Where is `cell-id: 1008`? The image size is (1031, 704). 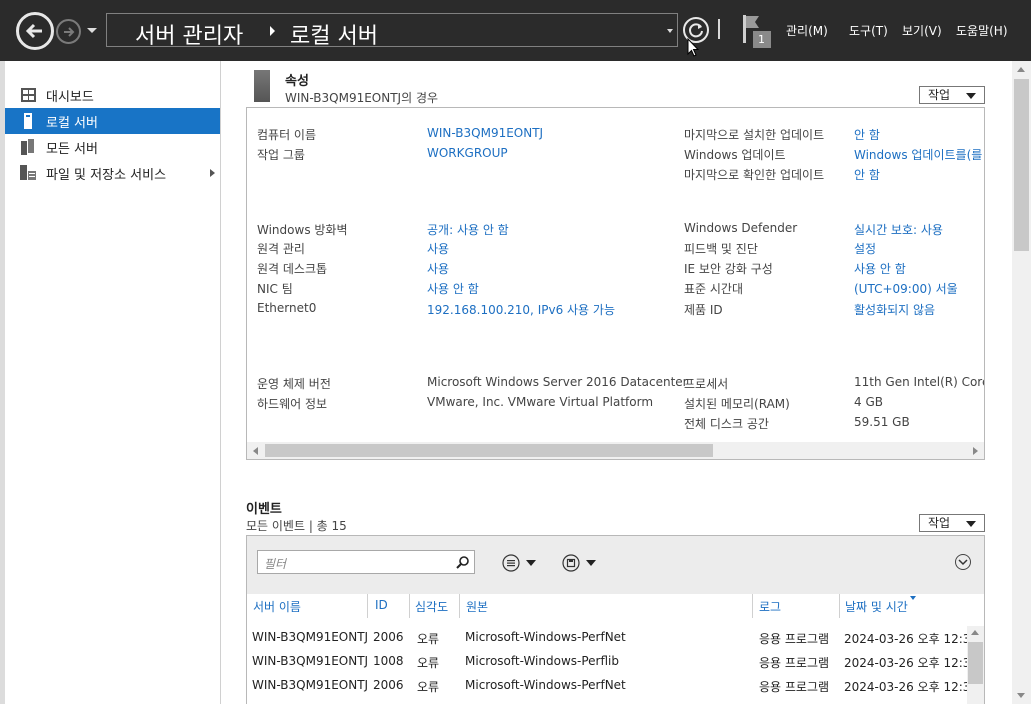 cell-id: 1008 is located at coordinates (388, 661).